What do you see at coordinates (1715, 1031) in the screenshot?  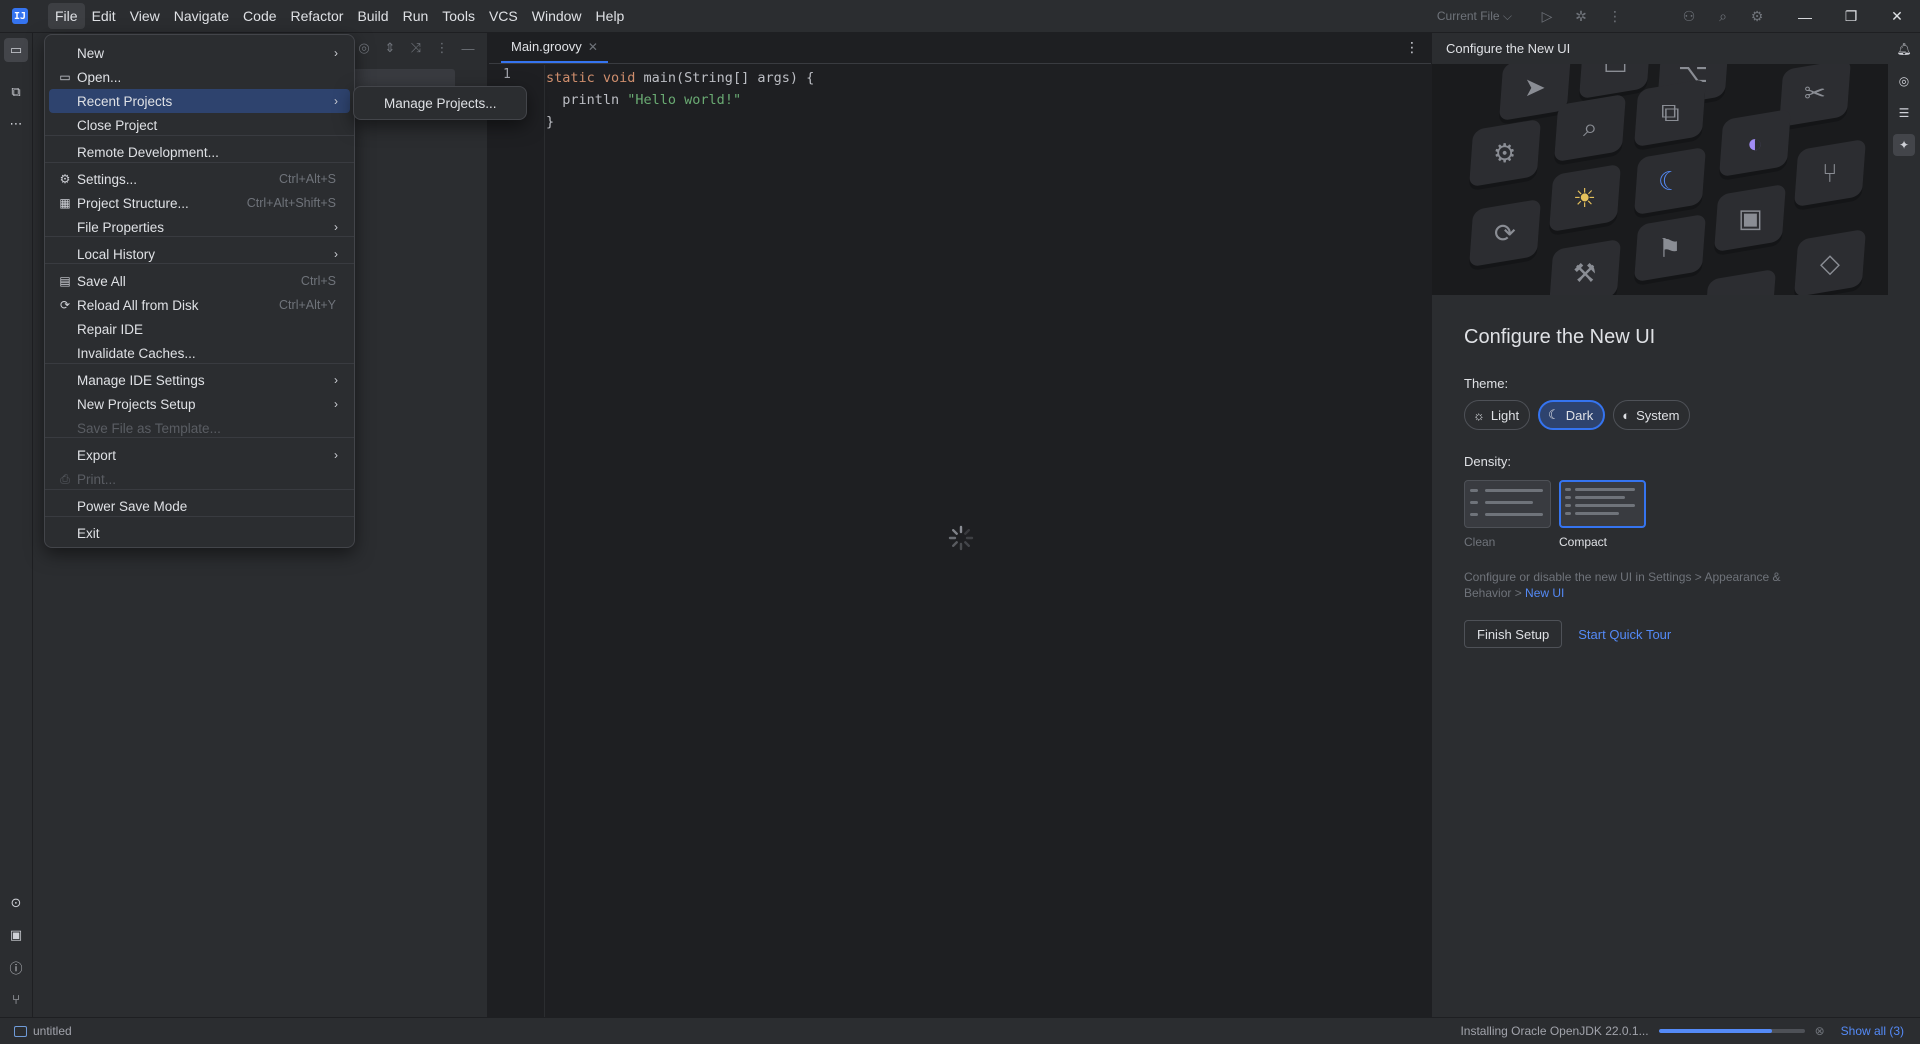 I see `progress-fill` at bounding box center [1715, 1031].